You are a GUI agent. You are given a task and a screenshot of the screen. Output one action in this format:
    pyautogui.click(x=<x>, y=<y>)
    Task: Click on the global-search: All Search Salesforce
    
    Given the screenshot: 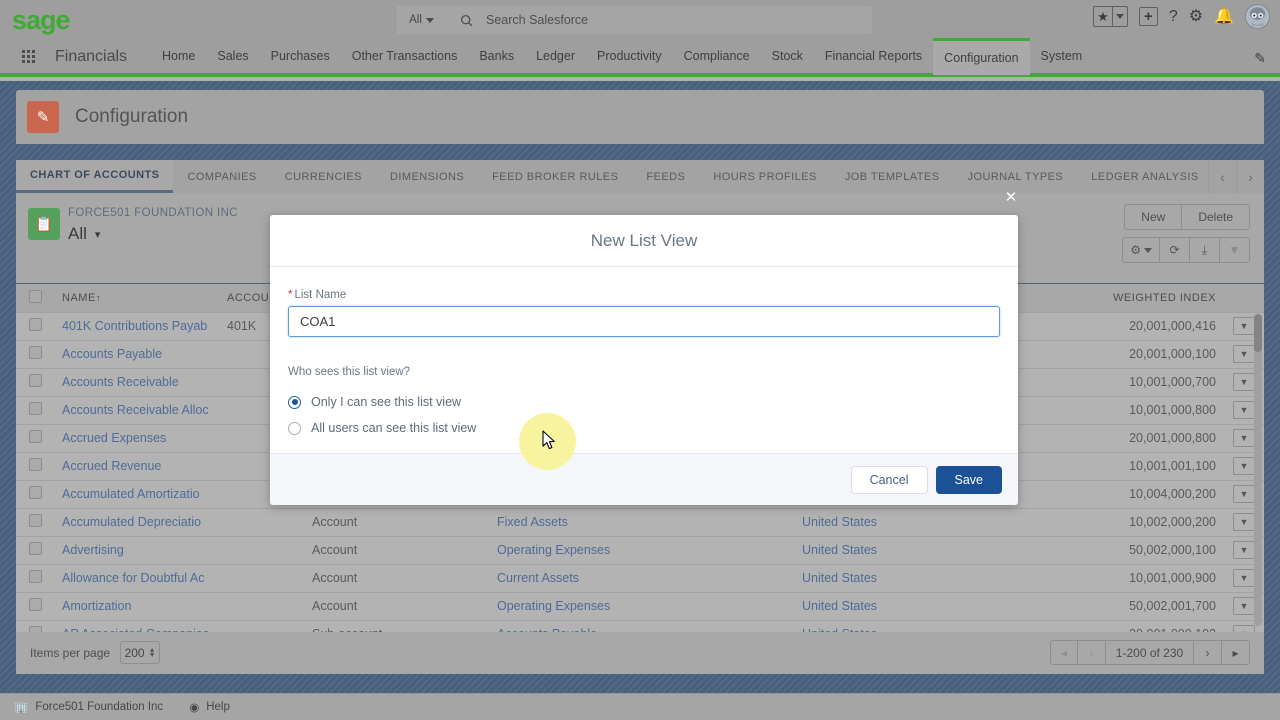 What is the action you would take?
    pyautogui.click(x=634, y=20)
    